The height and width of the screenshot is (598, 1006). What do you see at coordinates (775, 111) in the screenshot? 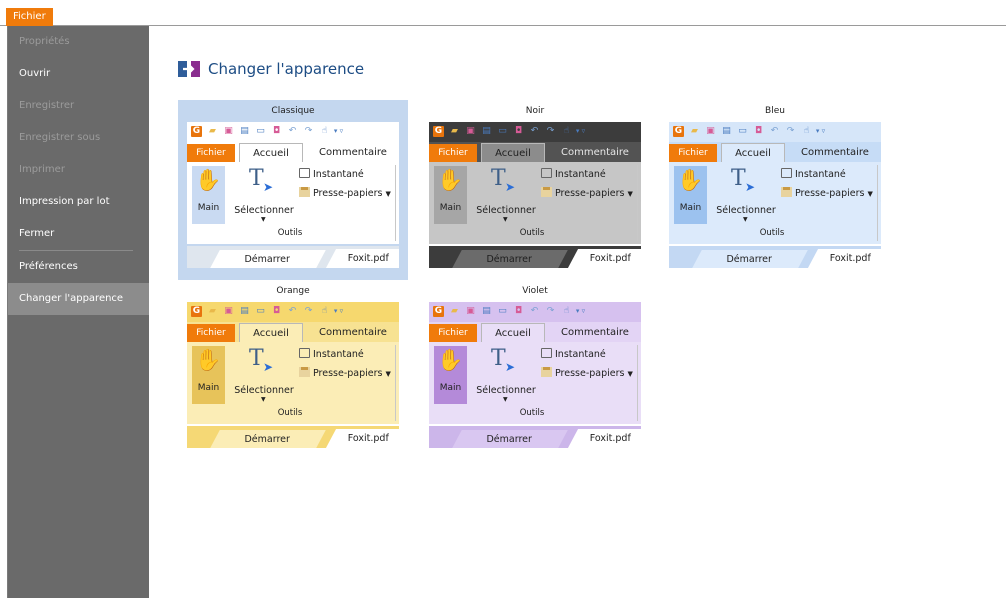
I see `theme-name: Bleu` at bounding box center [775, 111].